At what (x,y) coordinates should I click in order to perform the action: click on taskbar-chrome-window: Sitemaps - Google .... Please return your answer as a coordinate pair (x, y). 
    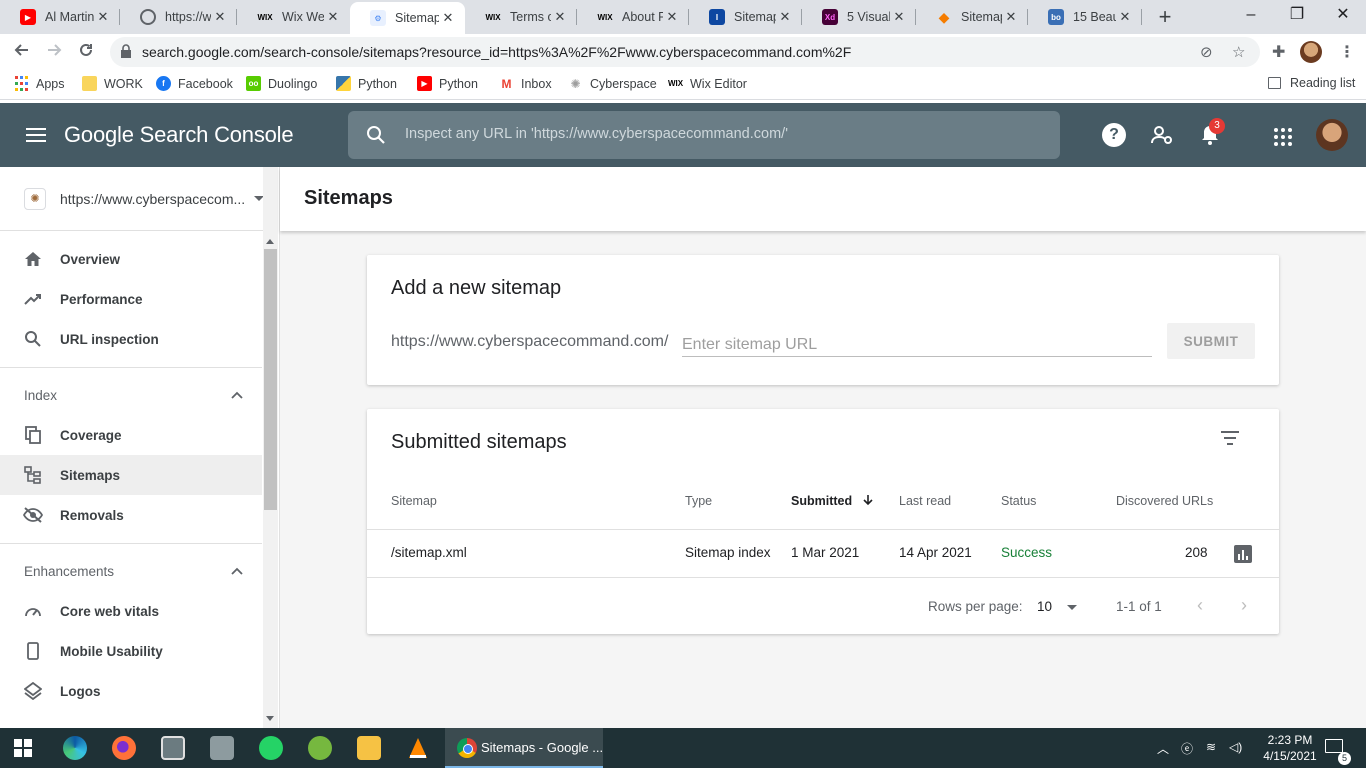
    Looking at the image, I should click on (524, 748).